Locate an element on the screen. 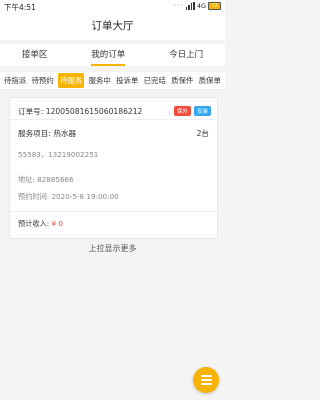 The image size is (320, 400). contact-phones: 55583，13219002251 is located at coordinates (58, 155).